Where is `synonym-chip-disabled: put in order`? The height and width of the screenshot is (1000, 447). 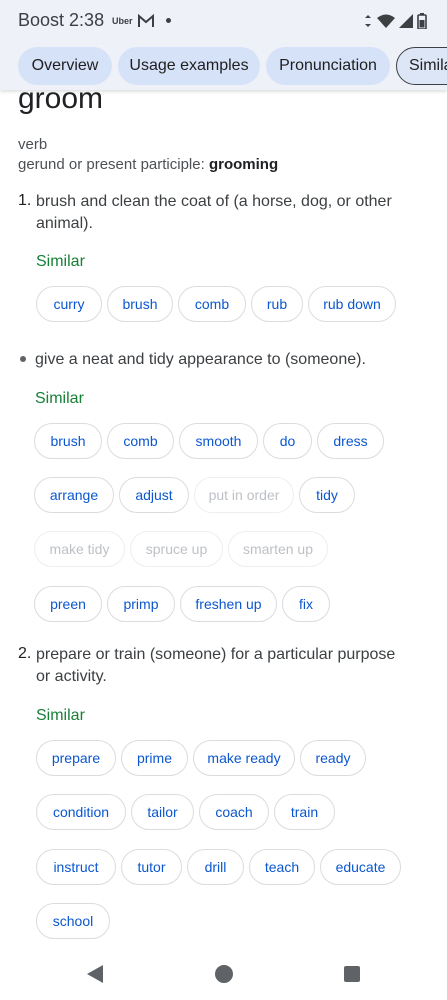
synonym-chip-disabled: put in order is located at coordinates (244, 495).